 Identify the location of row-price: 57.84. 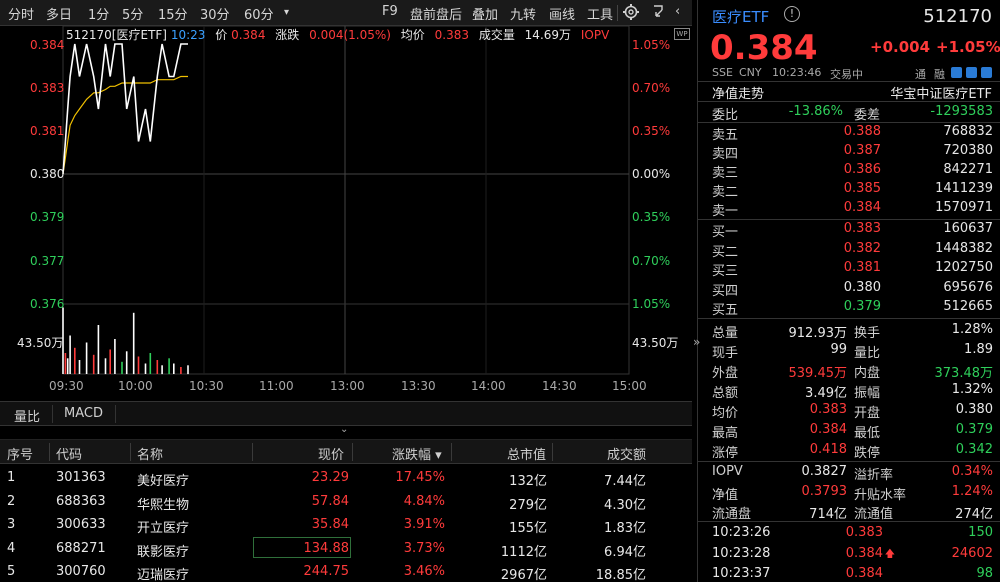
(330, 501).